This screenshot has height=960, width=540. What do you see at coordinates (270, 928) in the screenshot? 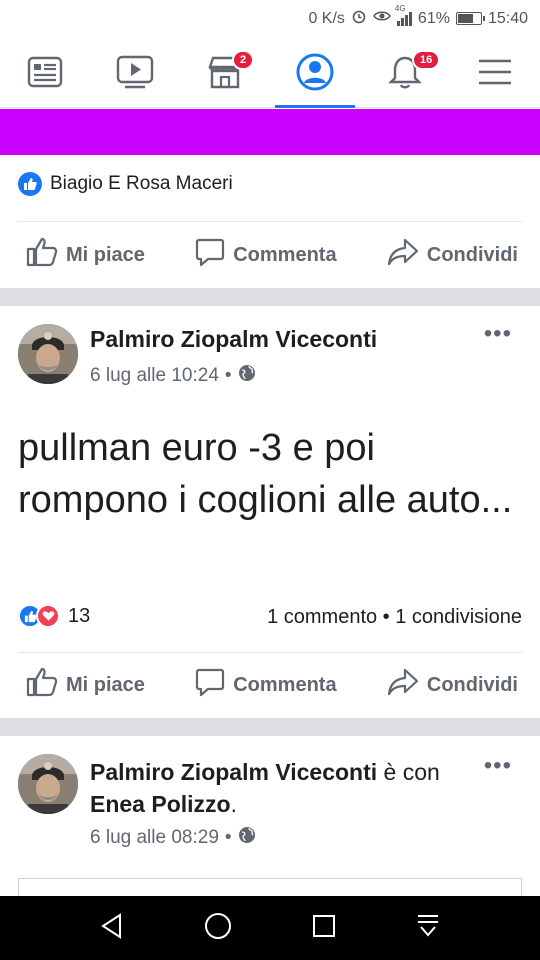
I see `android-nav-bar` at bounding box center [270, 928].